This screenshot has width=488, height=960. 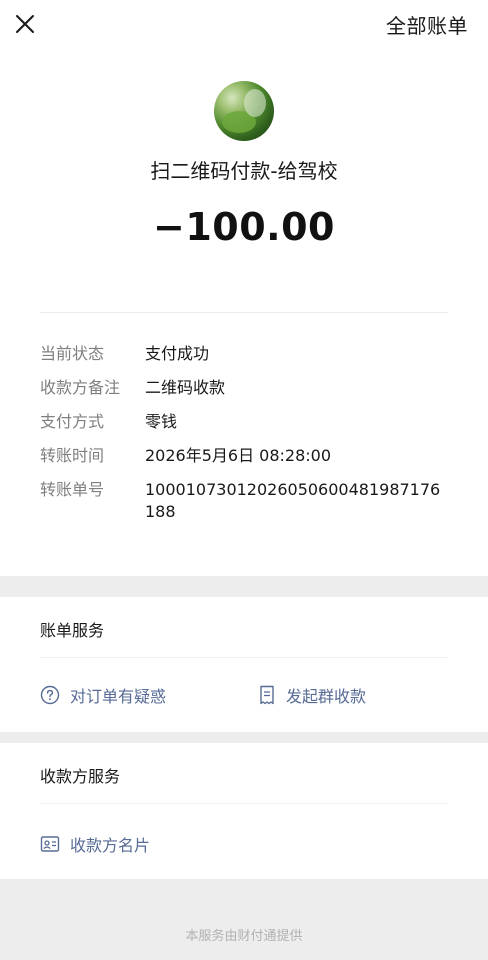 I want to click on detail-value: 二维码收款, so click(x=185, y=387).